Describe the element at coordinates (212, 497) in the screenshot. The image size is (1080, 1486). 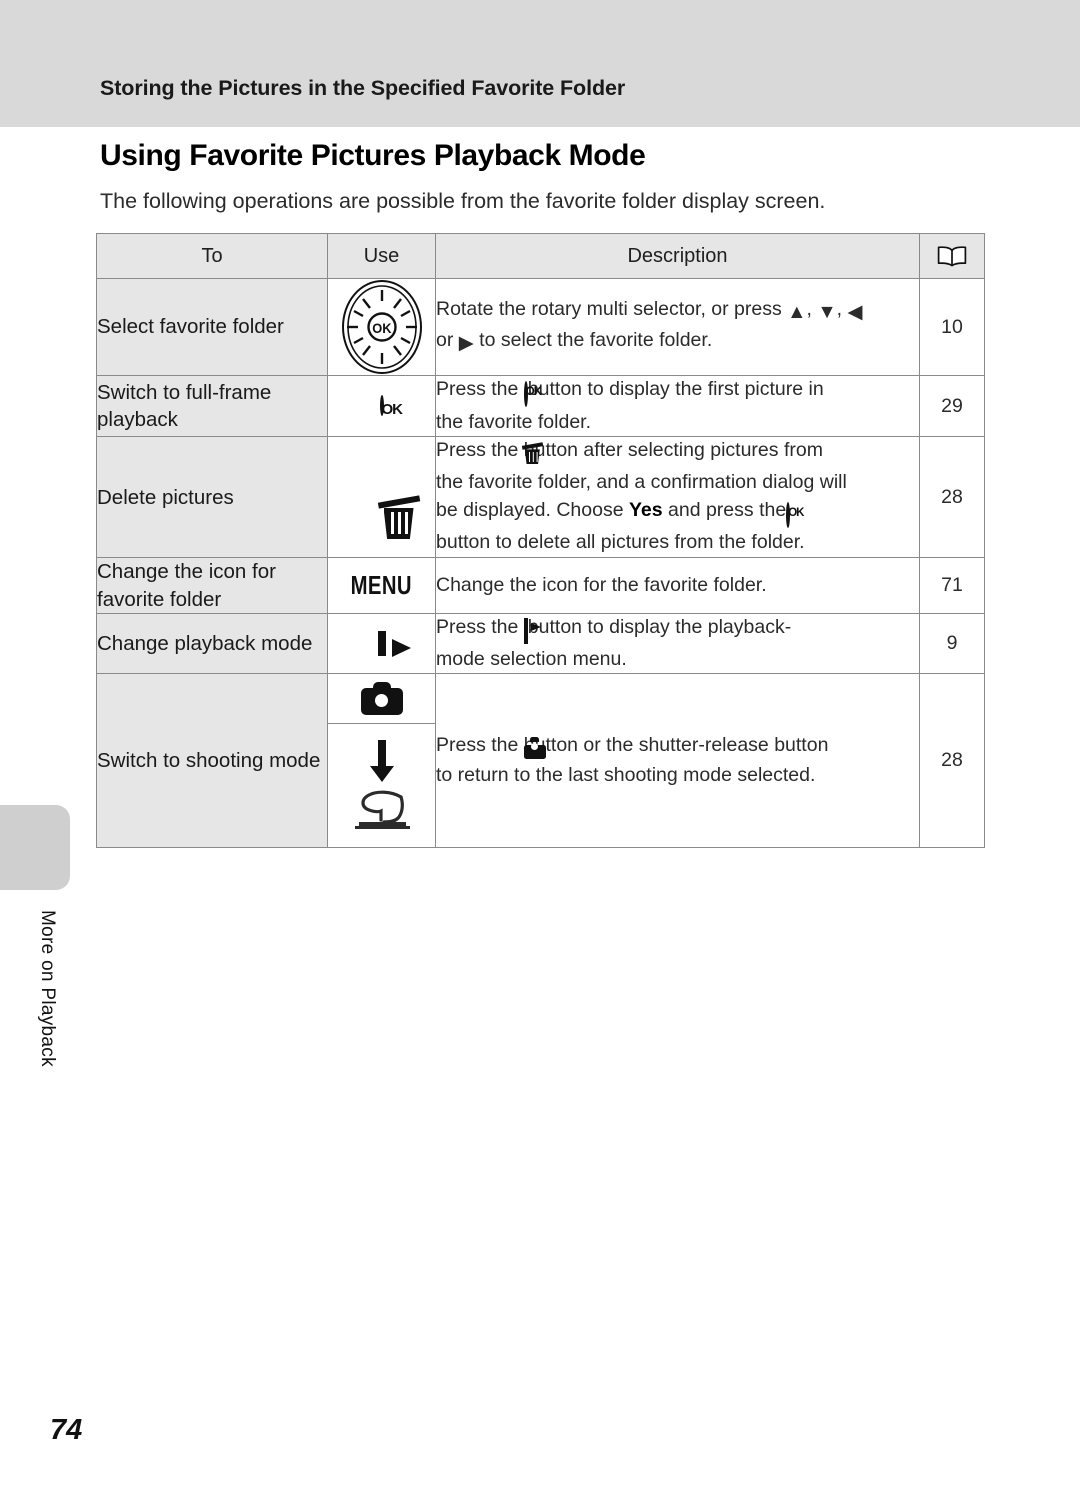
I see `row-action-label: Delete pictures` at that location.